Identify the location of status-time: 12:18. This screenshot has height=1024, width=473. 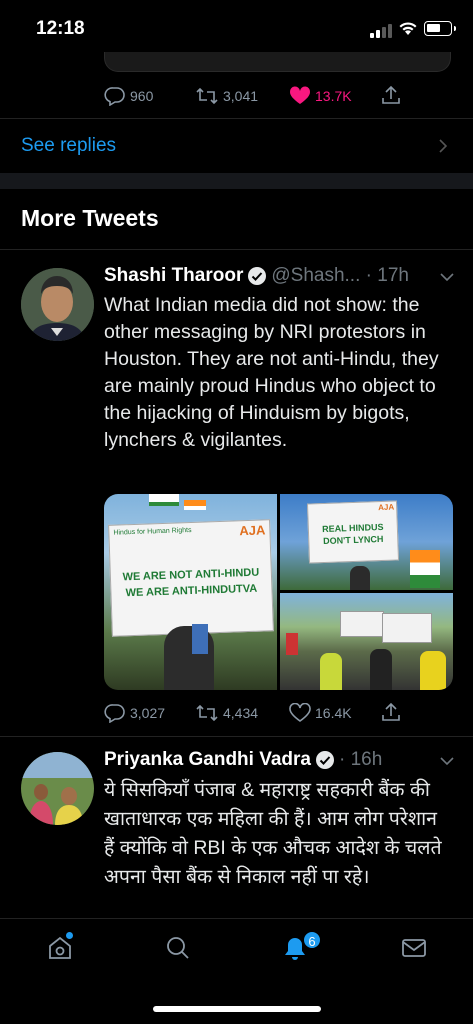
(60, 28).